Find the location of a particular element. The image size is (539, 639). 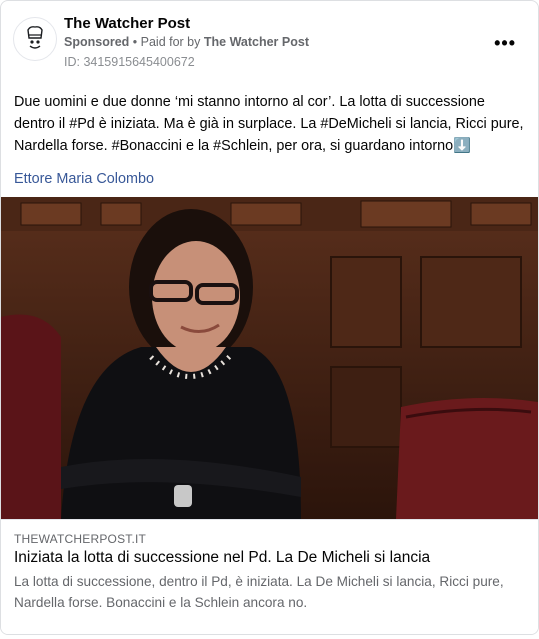

paid-for-prefix: • Paid for by is located at coordinates (166, 42).